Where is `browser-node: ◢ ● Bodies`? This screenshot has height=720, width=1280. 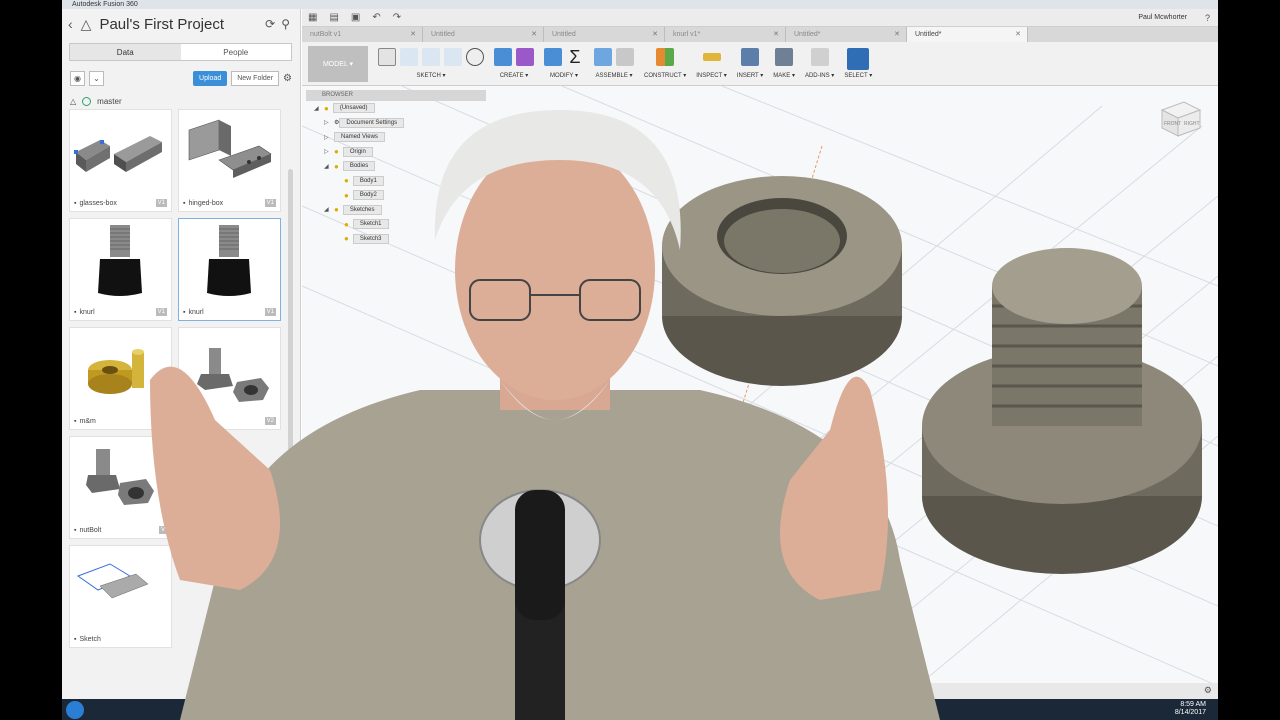 browser-node: ◢ ● Bodies is located at coordinates (396, 166).